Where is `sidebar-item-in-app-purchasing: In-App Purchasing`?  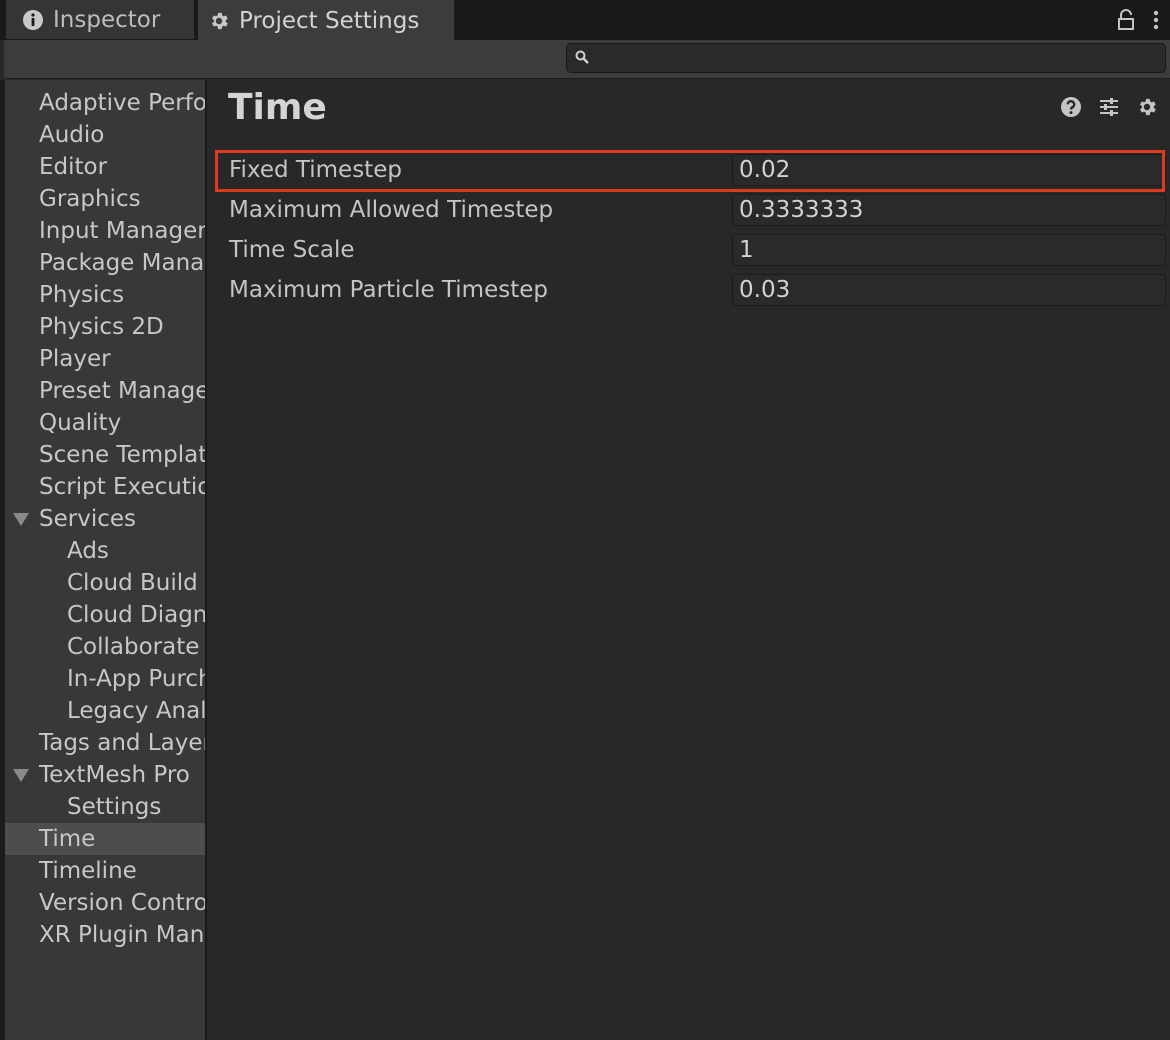
sidebar-item-in-app-purchasing: In-App Purchasing is located at coordinates (105, 679).